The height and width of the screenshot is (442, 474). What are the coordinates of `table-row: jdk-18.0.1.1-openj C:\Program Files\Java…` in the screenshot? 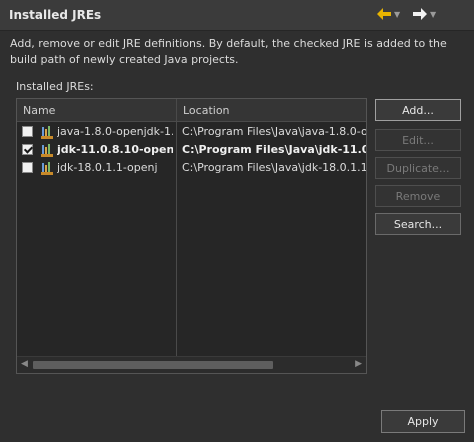 It's located at (191, 168).